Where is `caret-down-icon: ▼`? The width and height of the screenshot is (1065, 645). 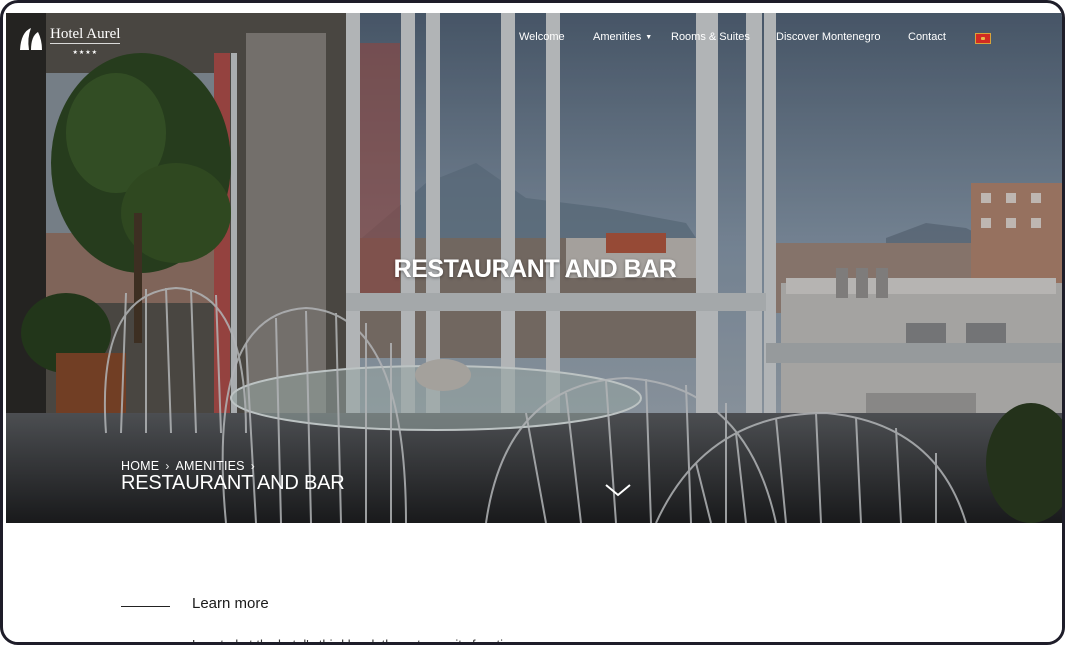
caret-down-icon: ▼ is located at coordinates (649, 37).